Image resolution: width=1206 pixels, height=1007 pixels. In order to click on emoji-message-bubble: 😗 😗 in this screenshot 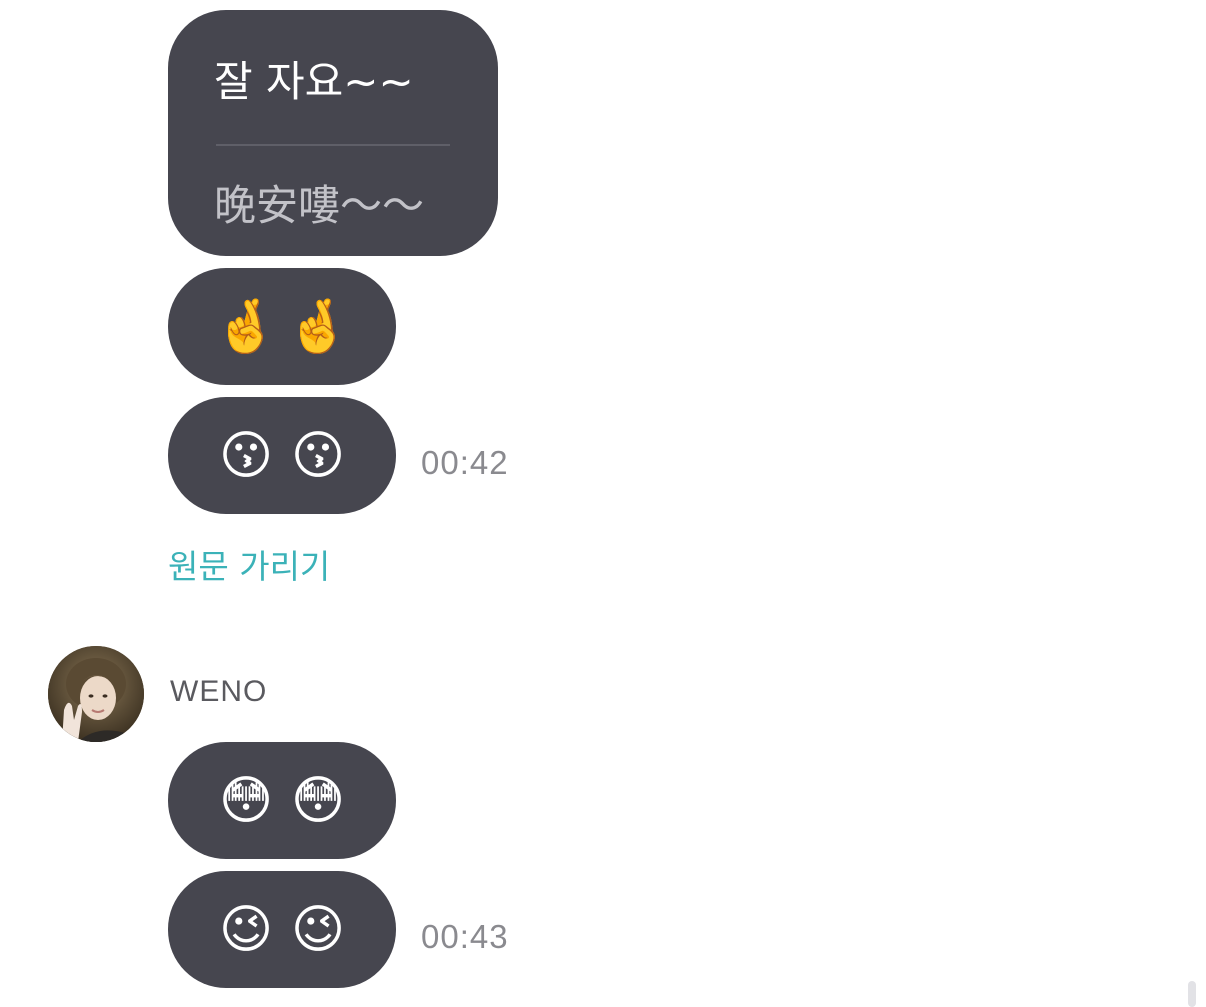, I will do `click(282, 455)`.